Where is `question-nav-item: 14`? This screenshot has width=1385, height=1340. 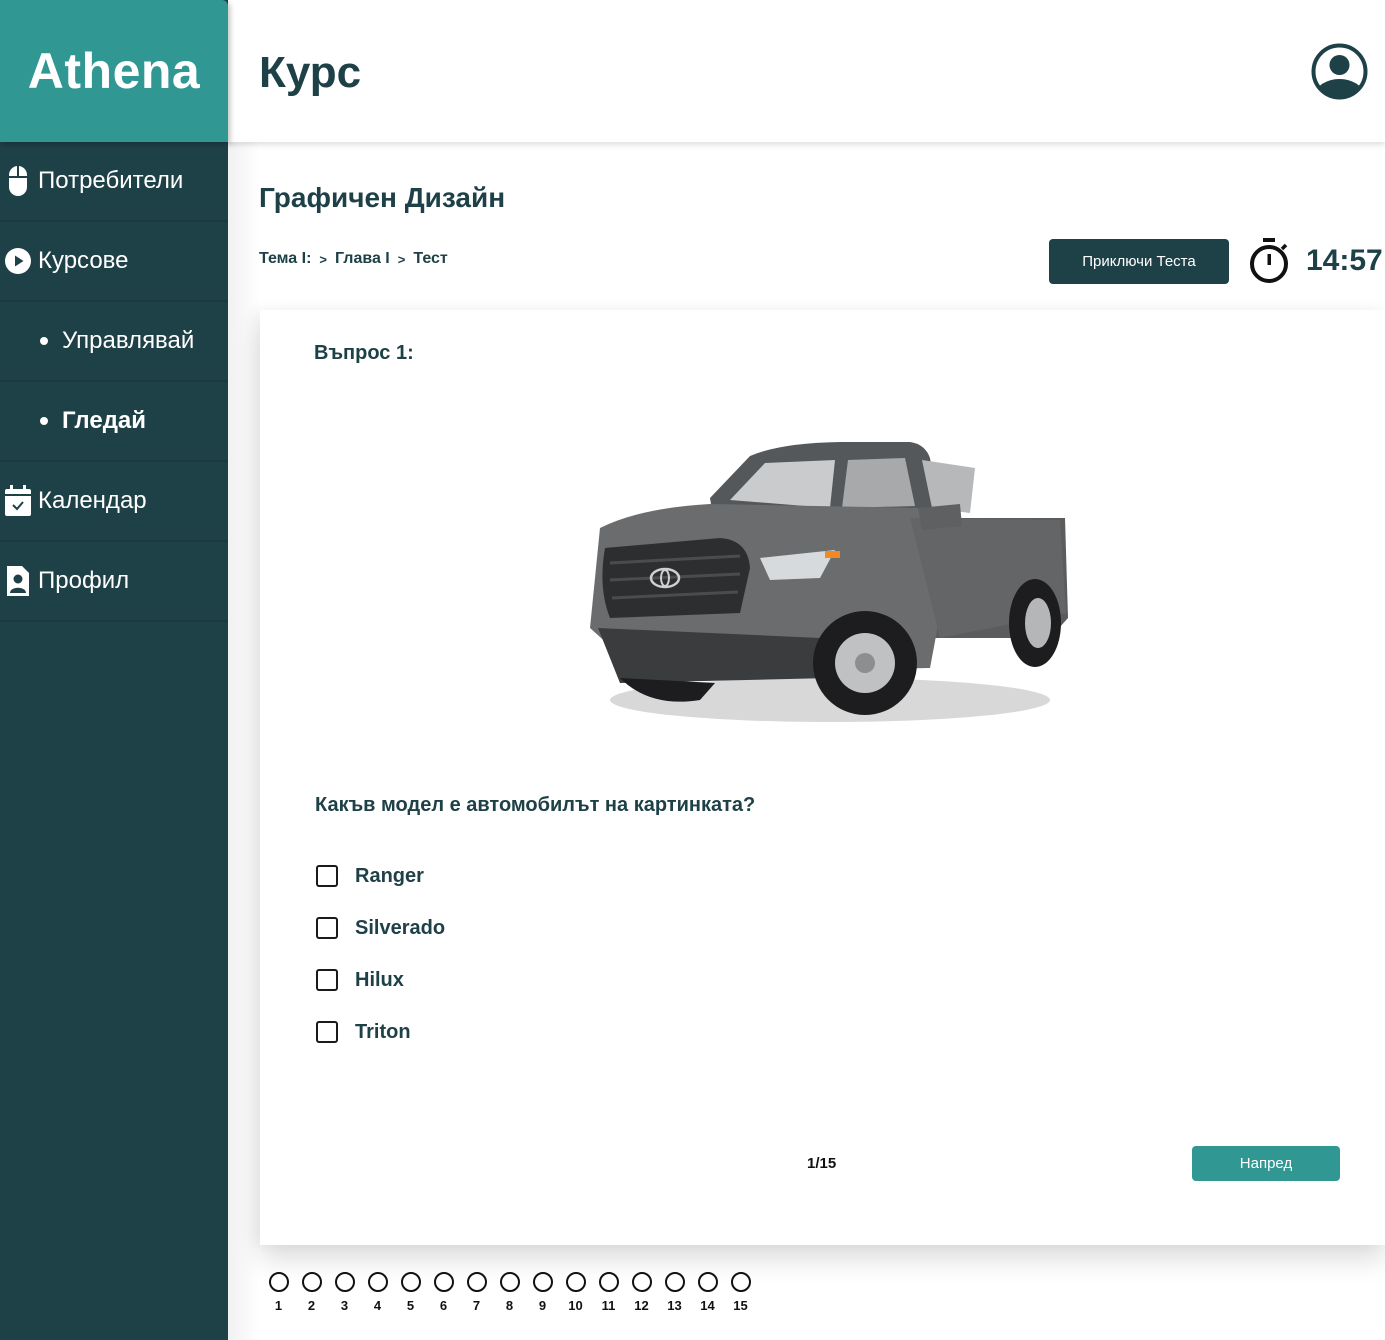
question-nav-item: 14 is located at coordinates (707, 1292).